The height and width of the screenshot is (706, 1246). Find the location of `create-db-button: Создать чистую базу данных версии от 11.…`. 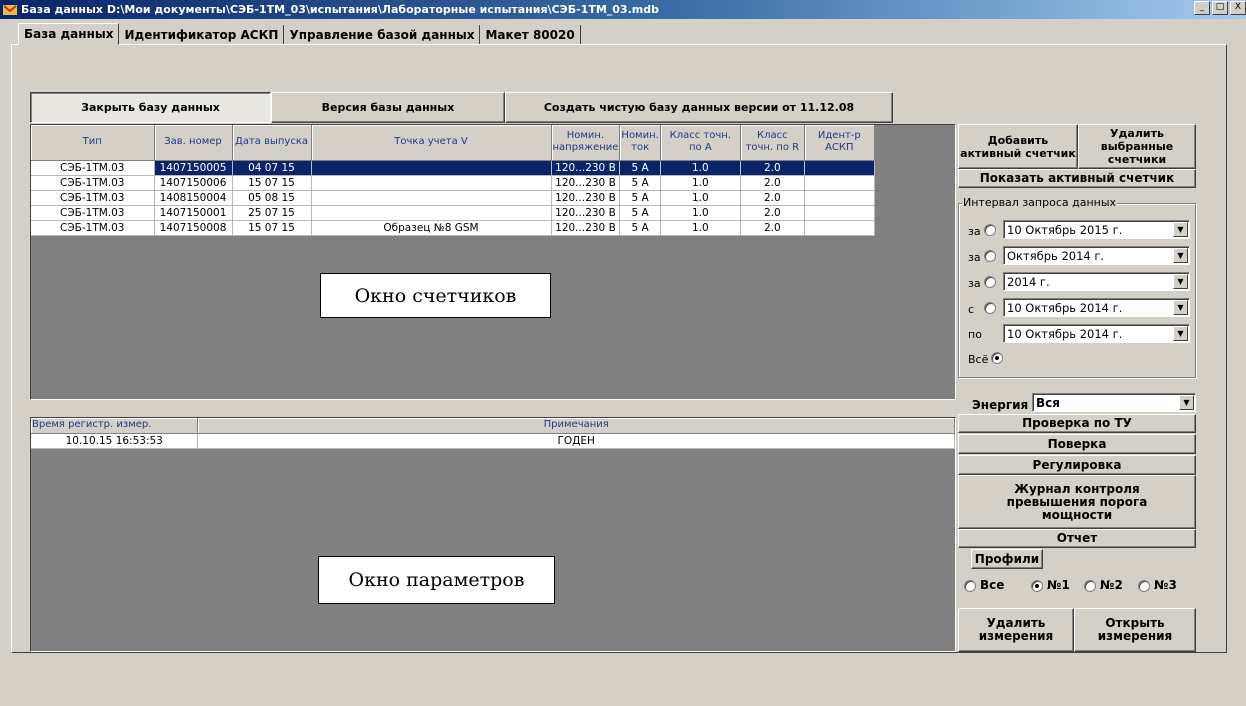

create-db-button: Создать чистую базу данных версии от 11.… is located at coordinates (699, 107).